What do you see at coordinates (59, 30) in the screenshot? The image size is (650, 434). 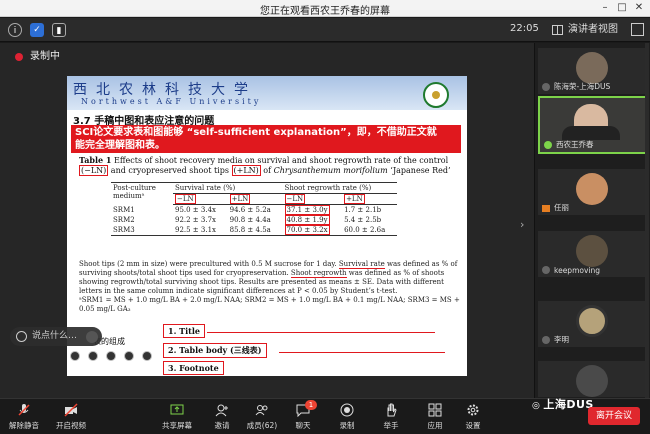 I see `signal-icon: ▮` at bounding box center [59, 30].